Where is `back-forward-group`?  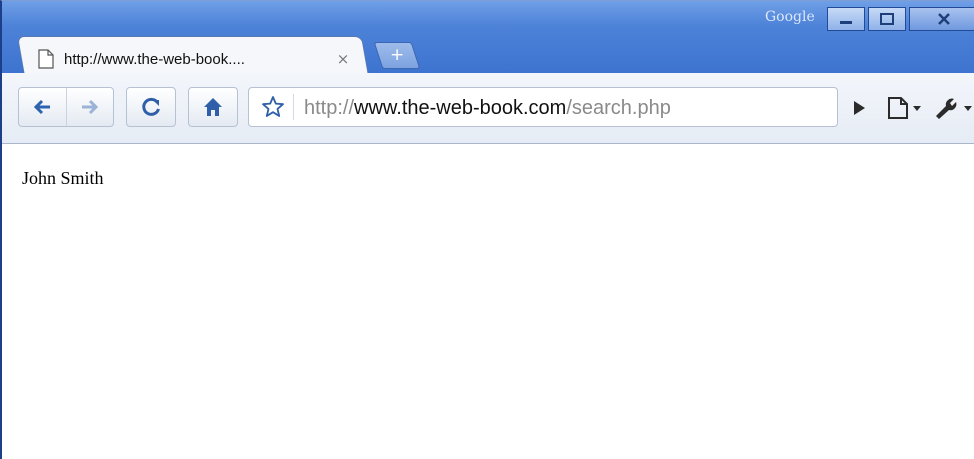 back-forward-group is located at coordinates (66, 107).